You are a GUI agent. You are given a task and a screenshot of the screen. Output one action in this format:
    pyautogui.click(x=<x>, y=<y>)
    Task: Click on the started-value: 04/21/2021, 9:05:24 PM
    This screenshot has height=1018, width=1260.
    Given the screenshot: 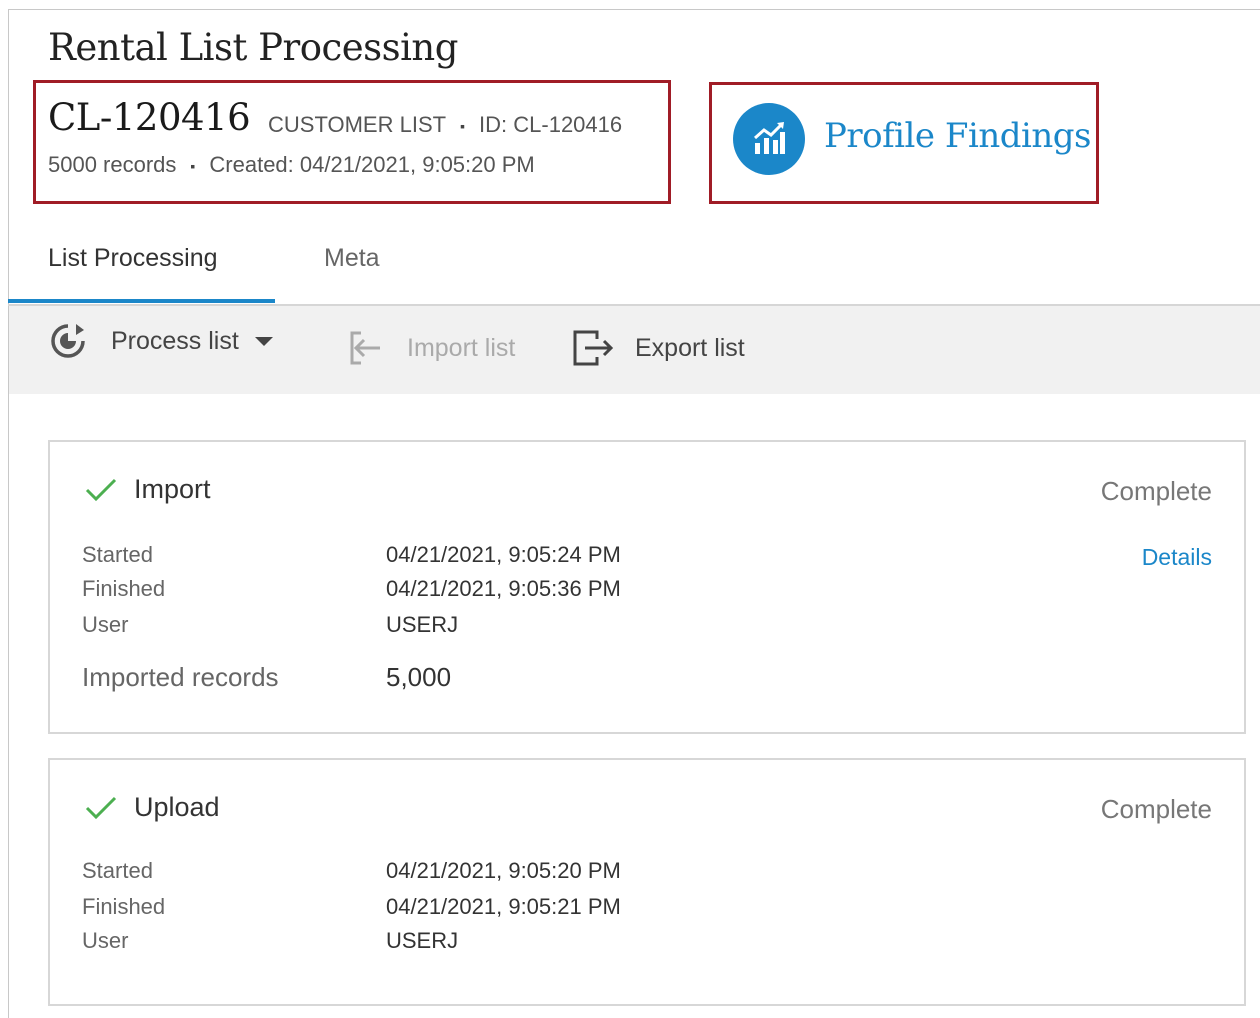 What is the action you would take?
    pyautogui.click(x=503, y=554)
    